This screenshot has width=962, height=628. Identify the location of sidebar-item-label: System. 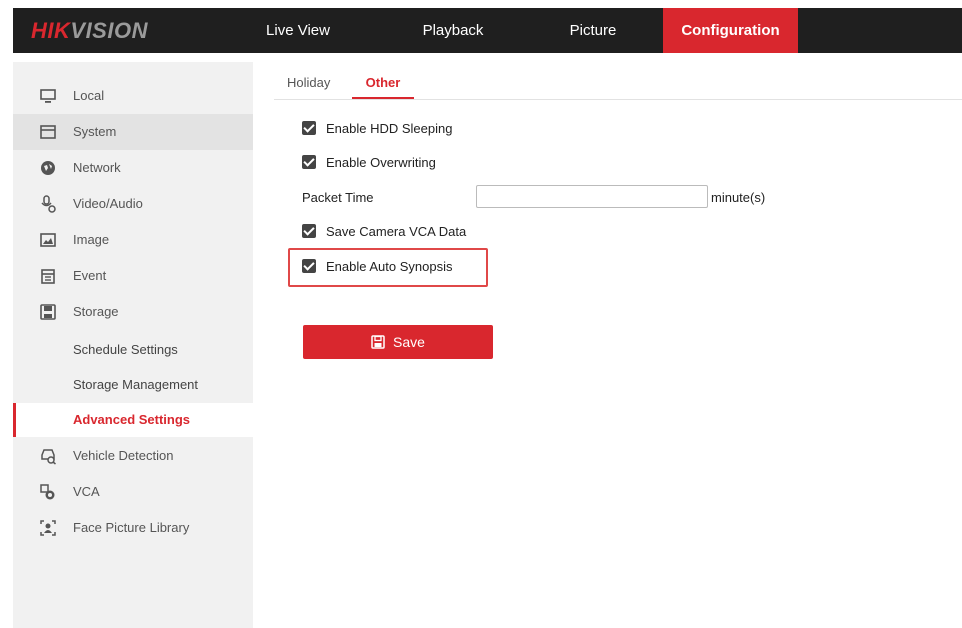
(95, 131).